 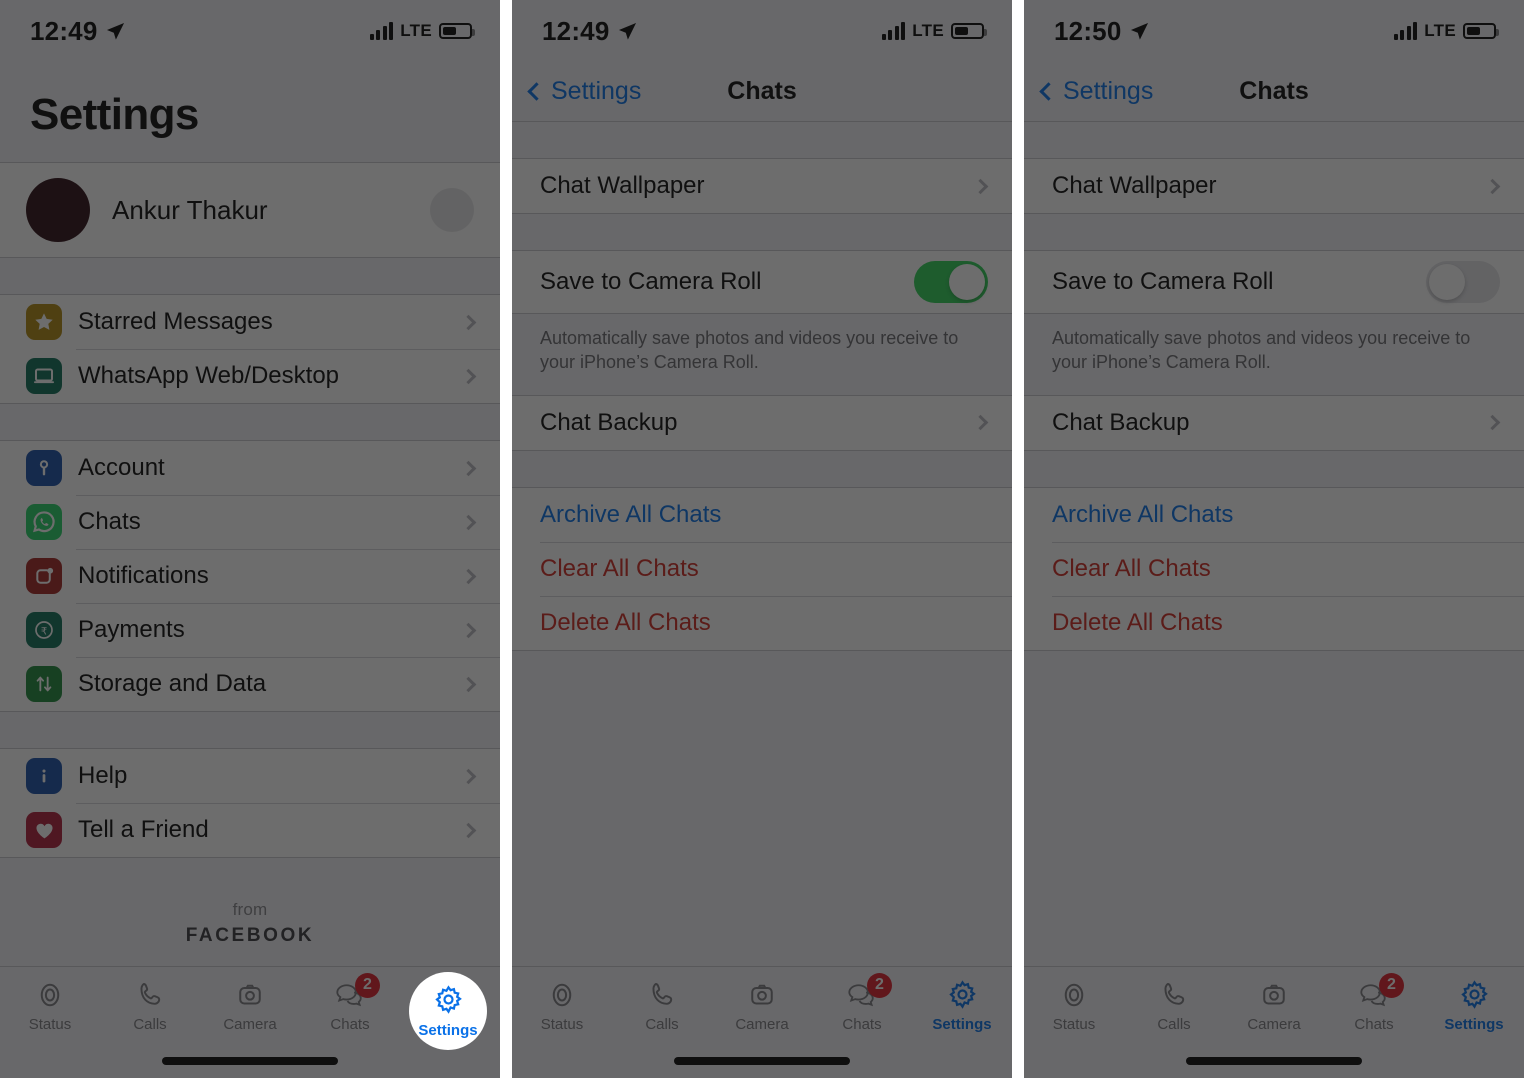 What do you see at coordinates (58, 210) in the screenshot?
I see `avatar` at bounding box center [58, 210].